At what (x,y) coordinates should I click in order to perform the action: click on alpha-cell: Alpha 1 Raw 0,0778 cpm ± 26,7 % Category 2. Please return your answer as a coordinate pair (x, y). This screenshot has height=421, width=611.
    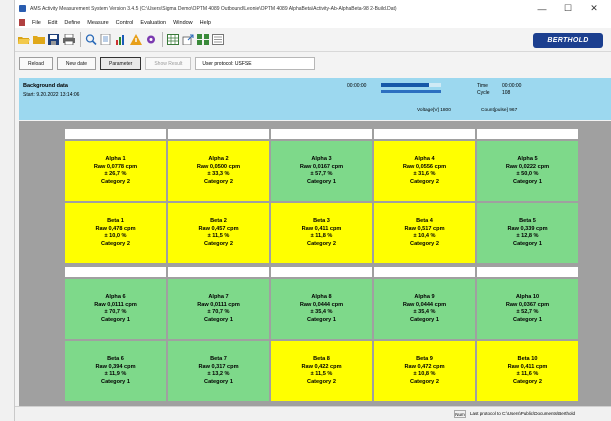
    Looking at the image, I should click on (115, 170).